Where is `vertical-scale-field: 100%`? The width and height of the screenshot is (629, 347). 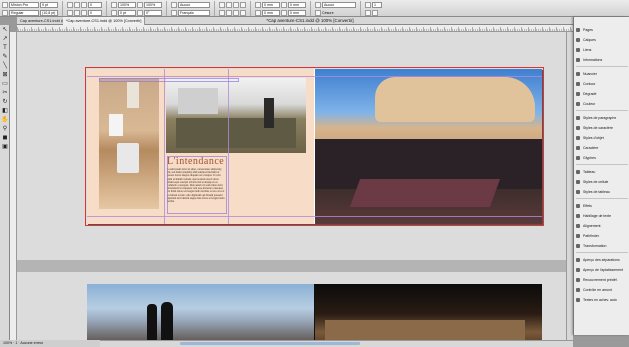 vertical-scale-field: 100% is located at coordinates (127, 4).